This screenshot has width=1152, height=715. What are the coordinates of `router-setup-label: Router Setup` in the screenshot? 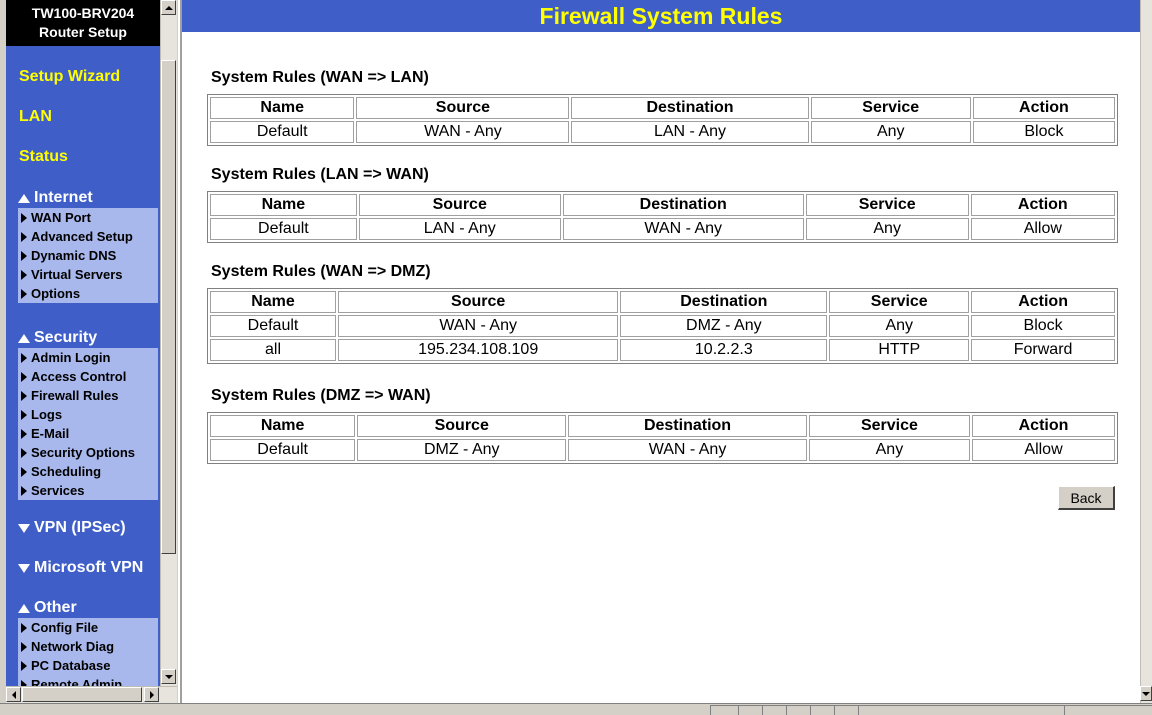 It's located at (83, 32).